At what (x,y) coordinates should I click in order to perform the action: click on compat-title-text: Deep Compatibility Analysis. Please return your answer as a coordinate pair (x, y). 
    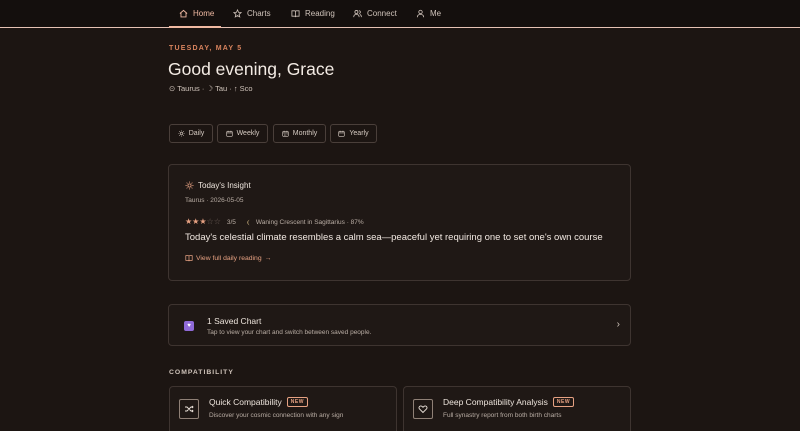
    Looking at the image, I should click on (495, 402).